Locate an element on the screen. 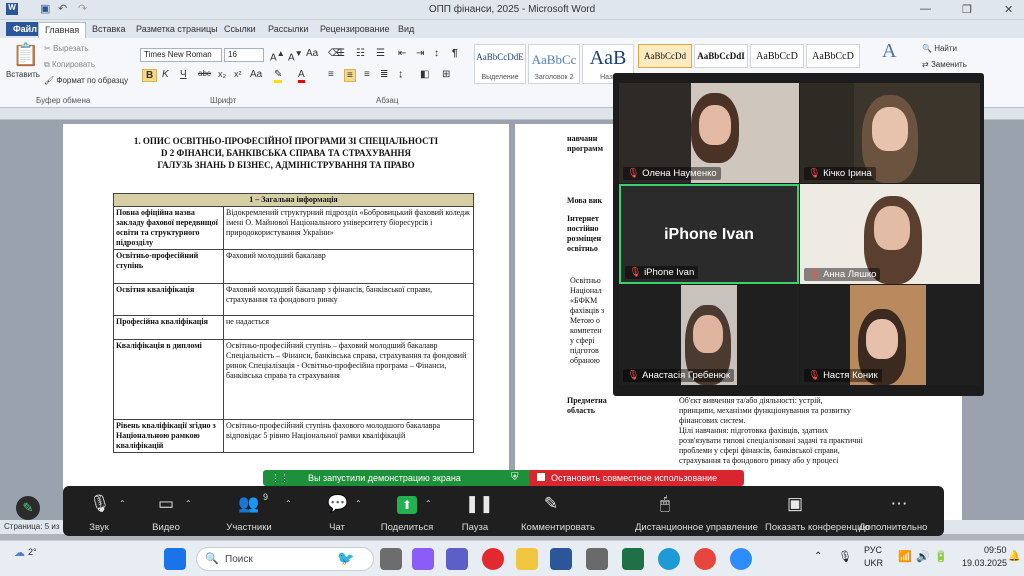  change-styles-icon: A is located at coordinates (889, 51).